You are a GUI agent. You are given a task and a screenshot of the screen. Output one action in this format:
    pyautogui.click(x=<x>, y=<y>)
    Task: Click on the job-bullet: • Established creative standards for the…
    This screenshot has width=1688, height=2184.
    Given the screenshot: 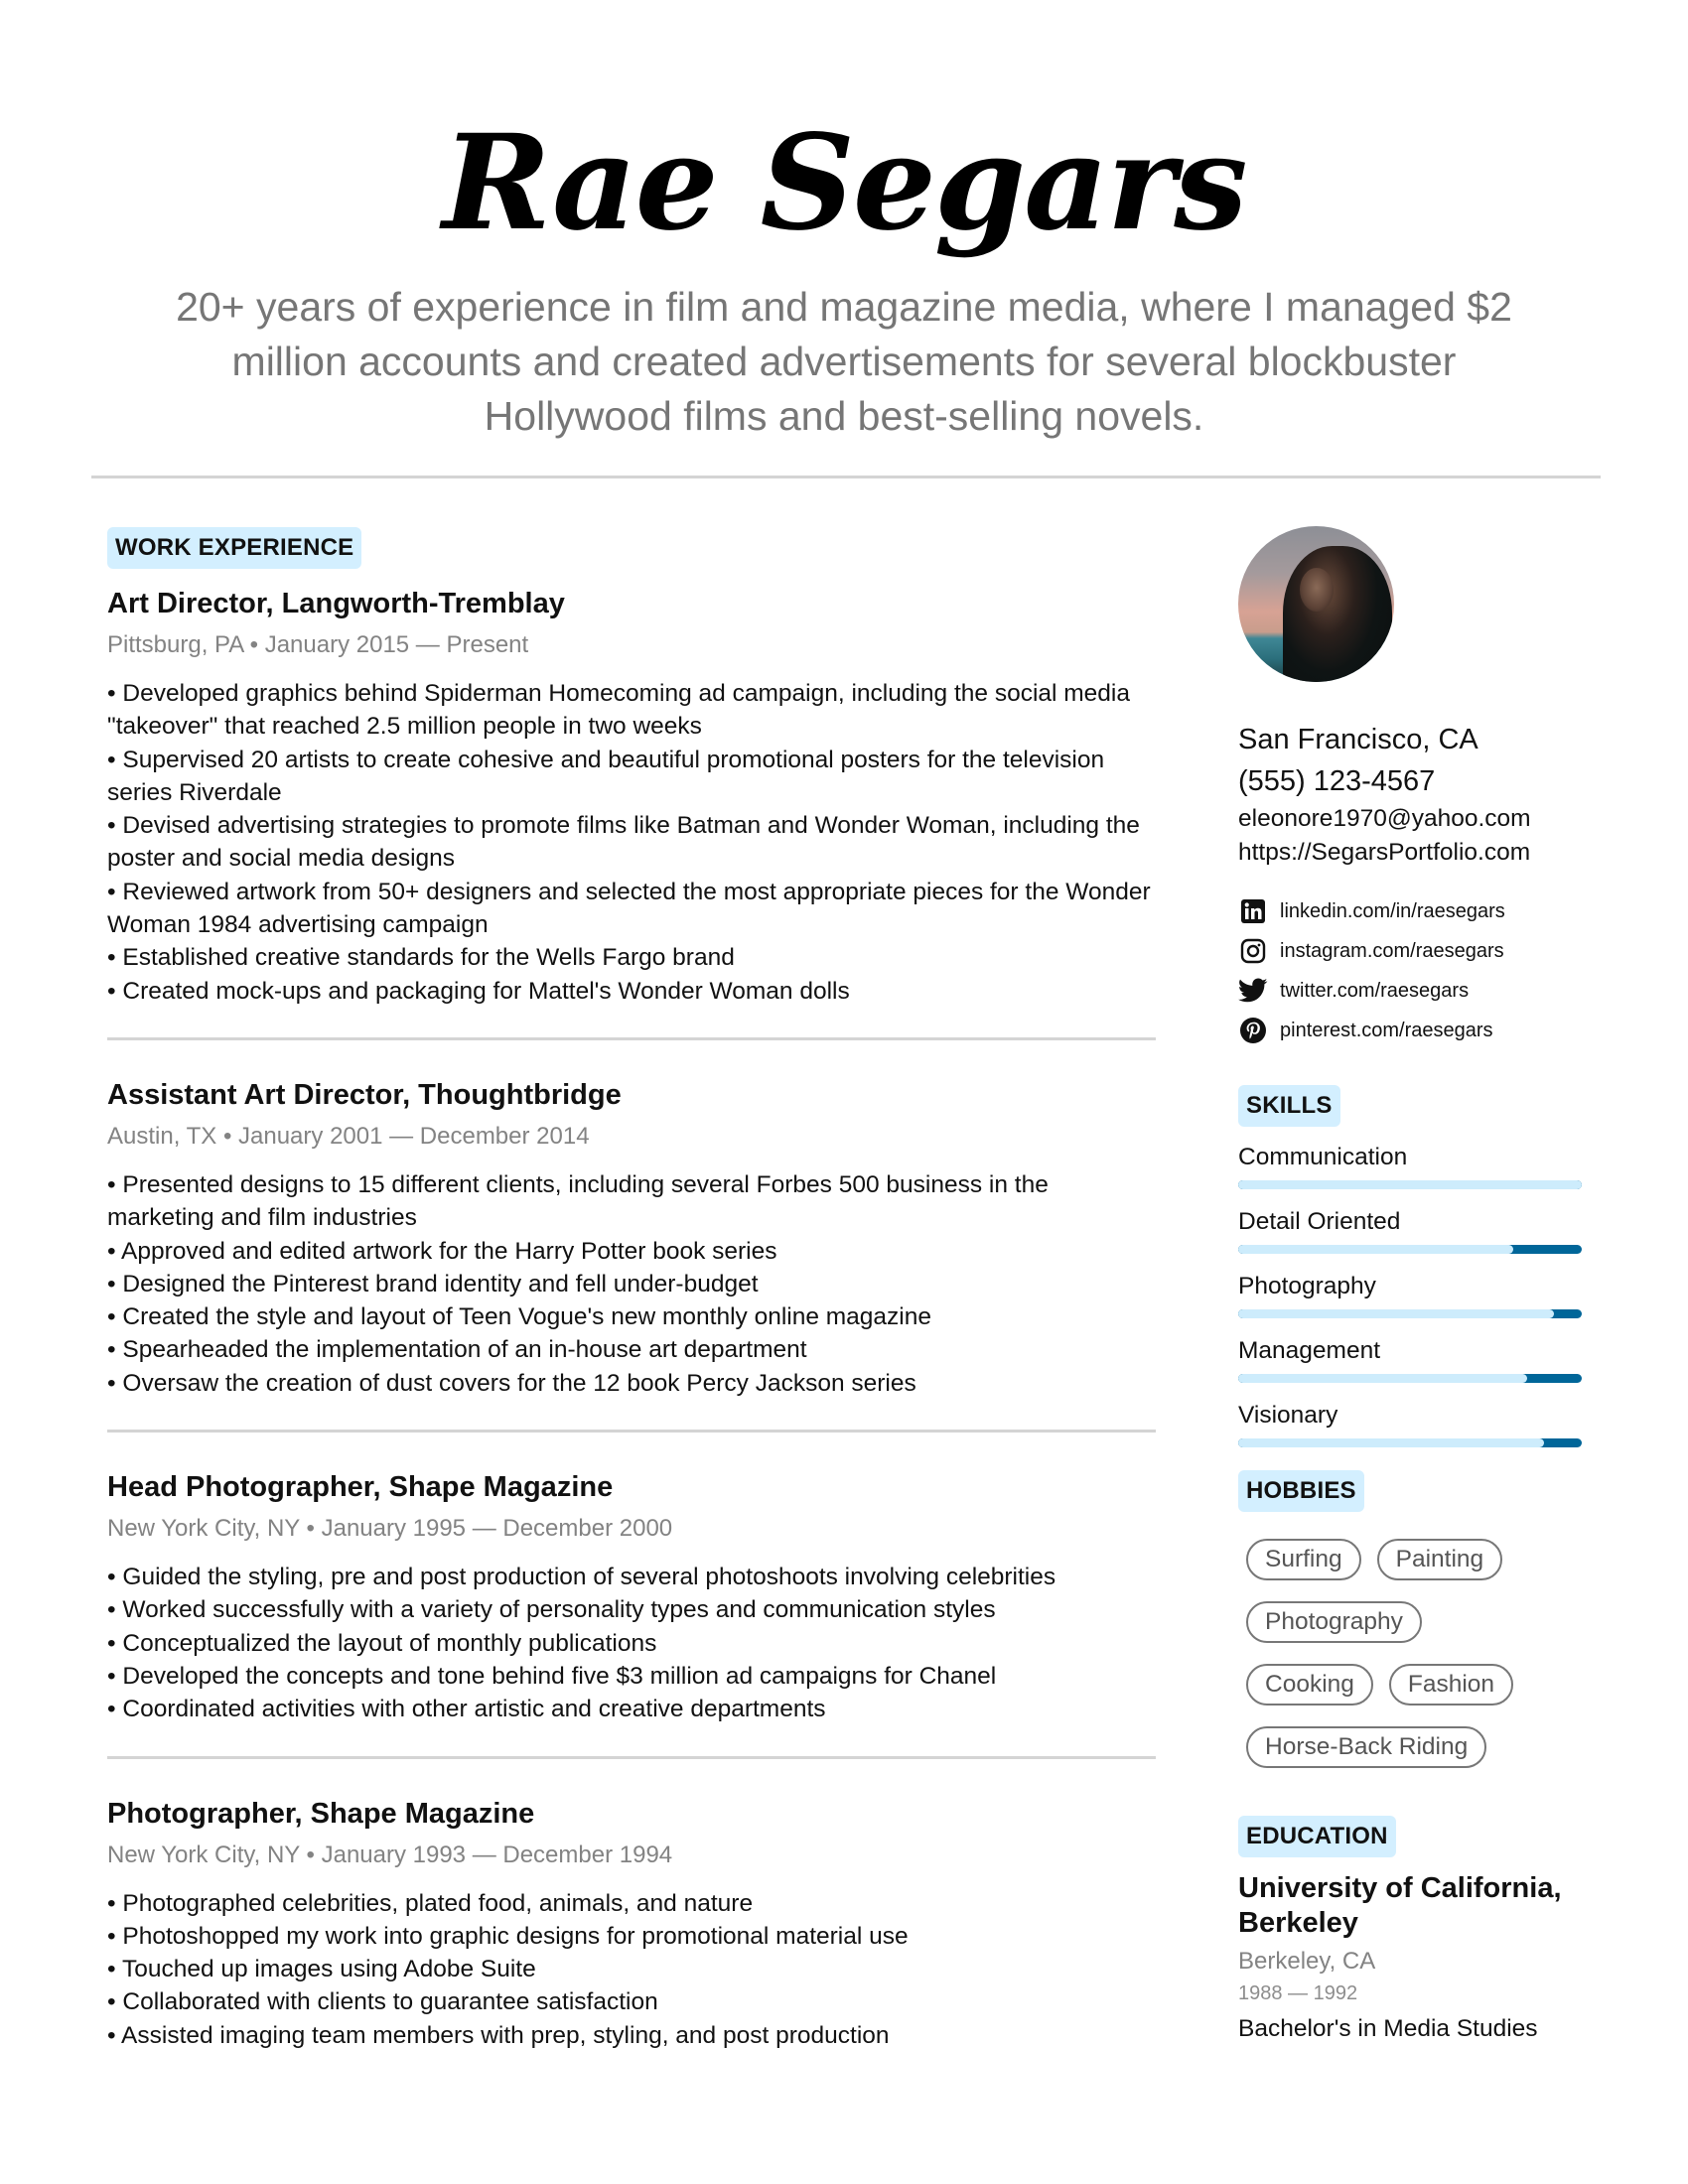 What is the action you would take?
    pyautogui.click(x=421, y=958)
    